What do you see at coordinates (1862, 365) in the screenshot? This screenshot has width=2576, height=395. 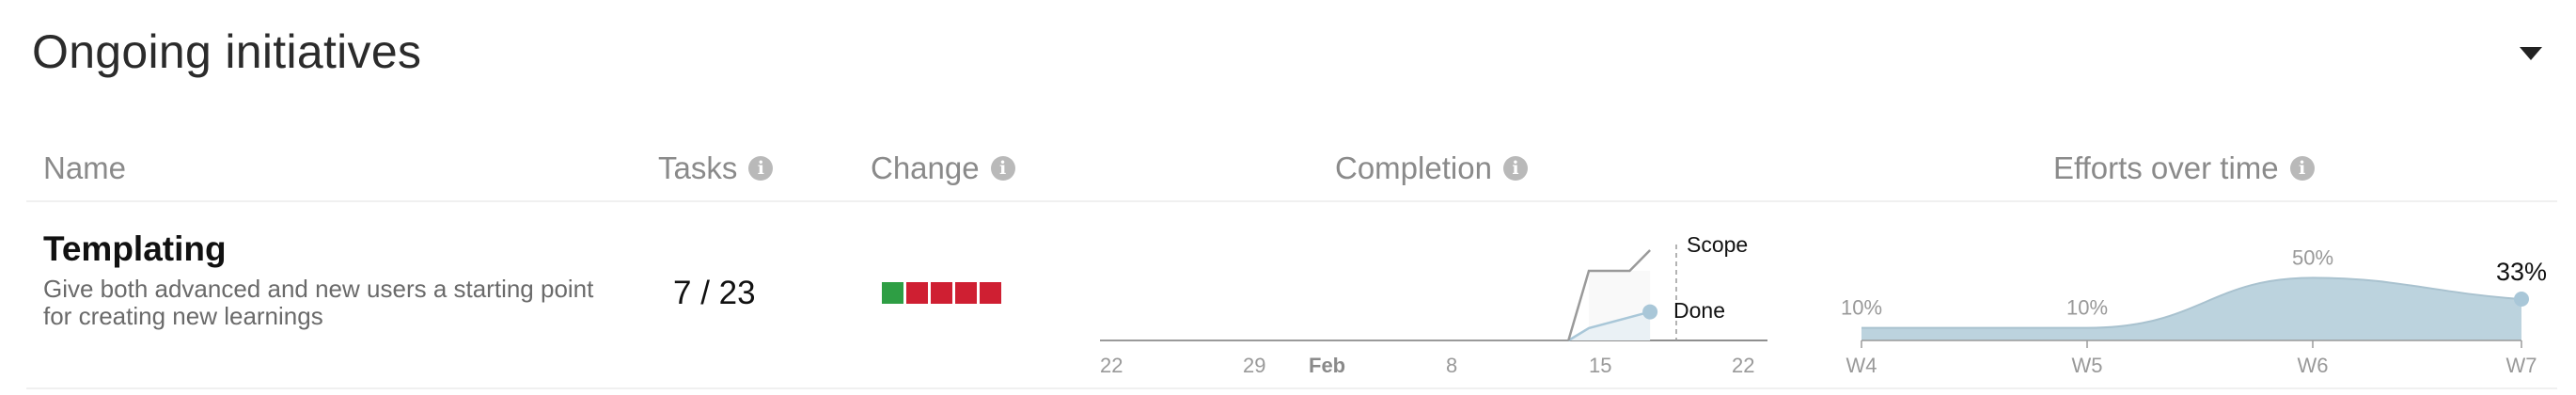 I see `efforts-x-tick-label: W4` at bounding box center [1862, 365].